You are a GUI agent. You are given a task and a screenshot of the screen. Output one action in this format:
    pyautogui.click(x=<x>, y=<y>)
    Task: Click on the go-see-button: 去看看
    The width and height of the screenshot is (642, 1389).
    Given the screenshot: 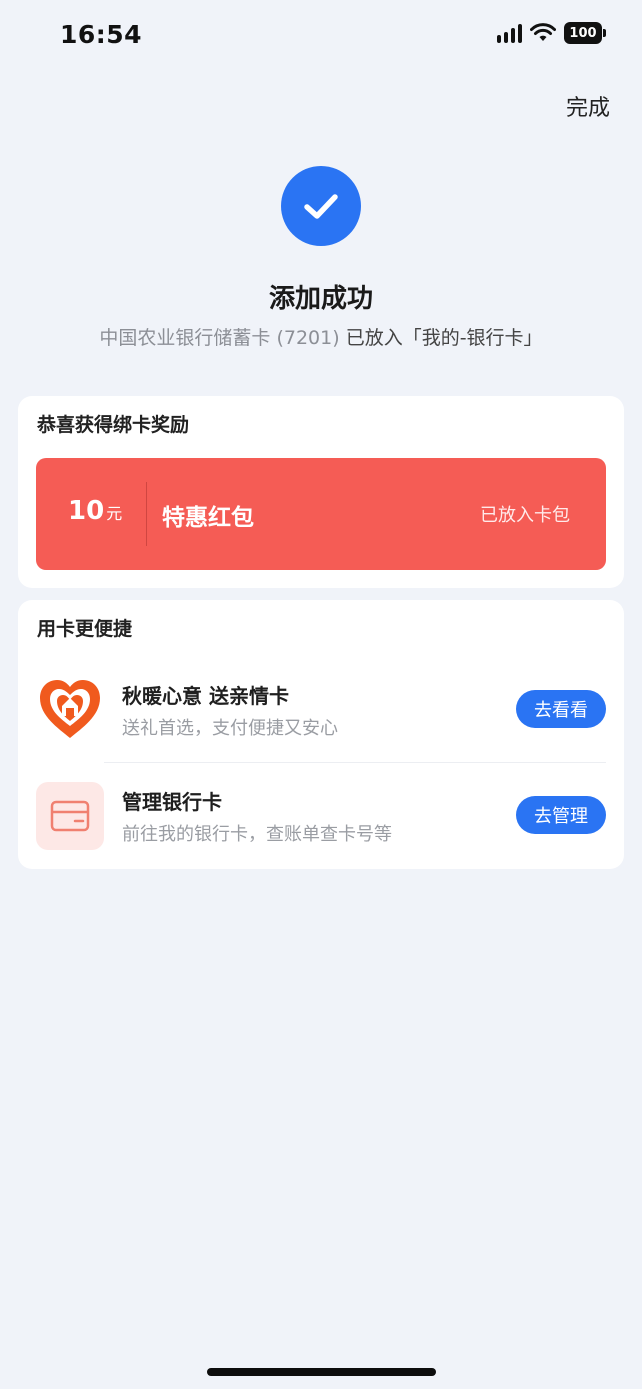 What is the action you would take?
    pyautogui.click(x=561, y=709)
    